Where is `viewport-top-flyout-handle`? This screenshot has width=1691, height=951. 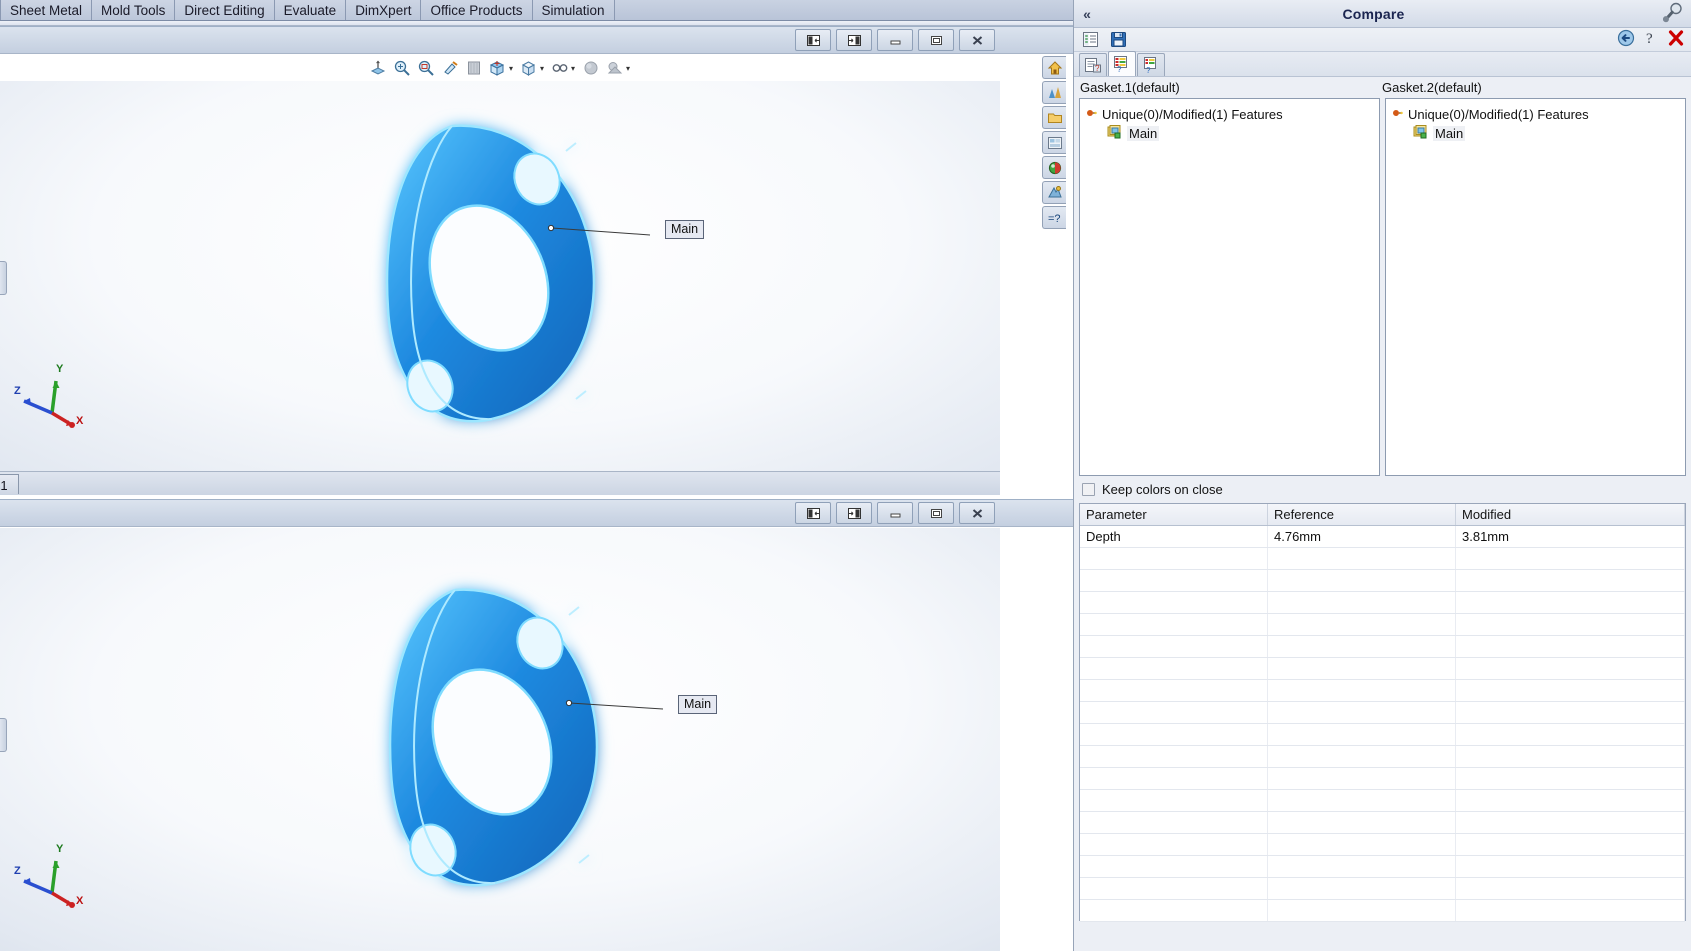 viewport-top-flyout-handle is located at coordinates (3, 278).